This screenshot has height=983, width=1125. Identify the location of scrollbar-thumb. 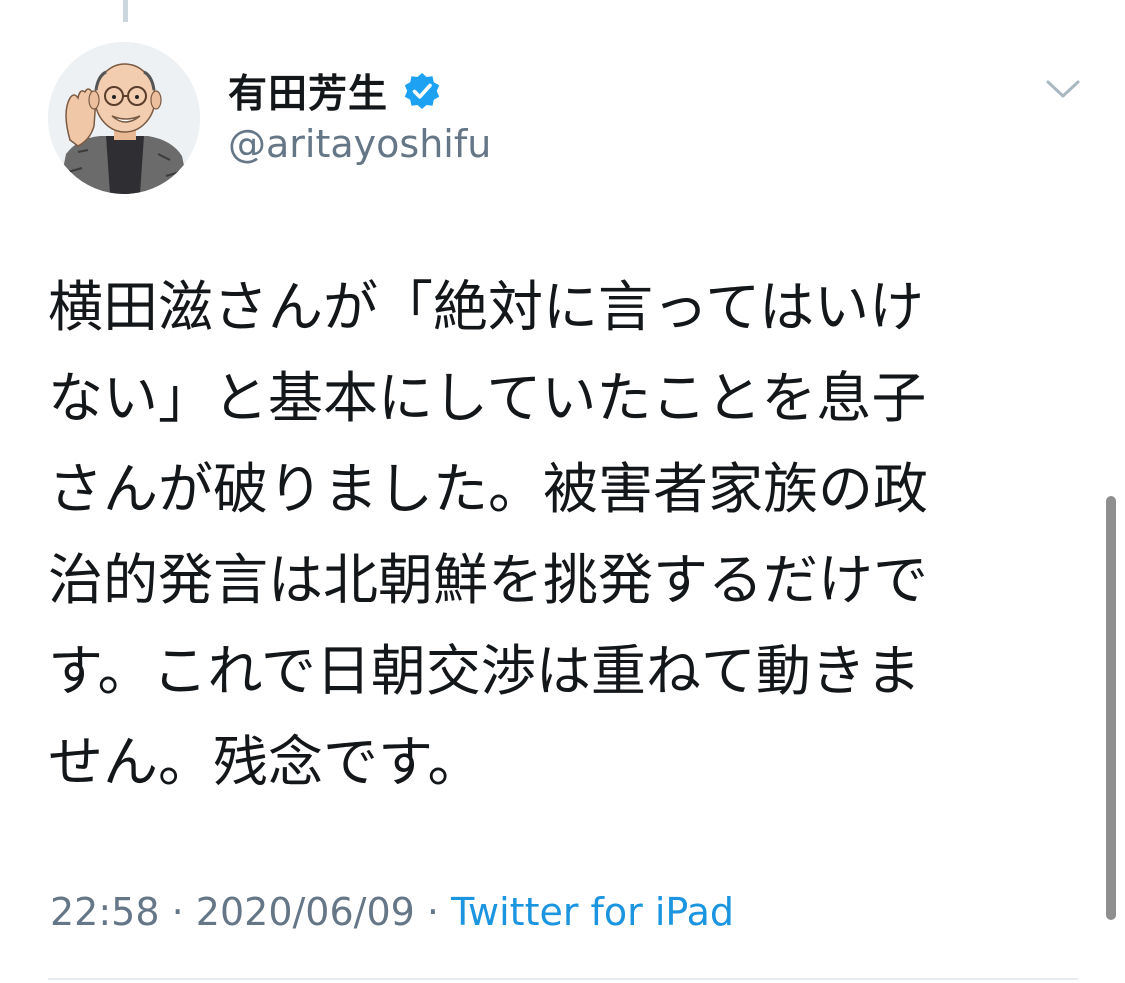
(1111, 708).